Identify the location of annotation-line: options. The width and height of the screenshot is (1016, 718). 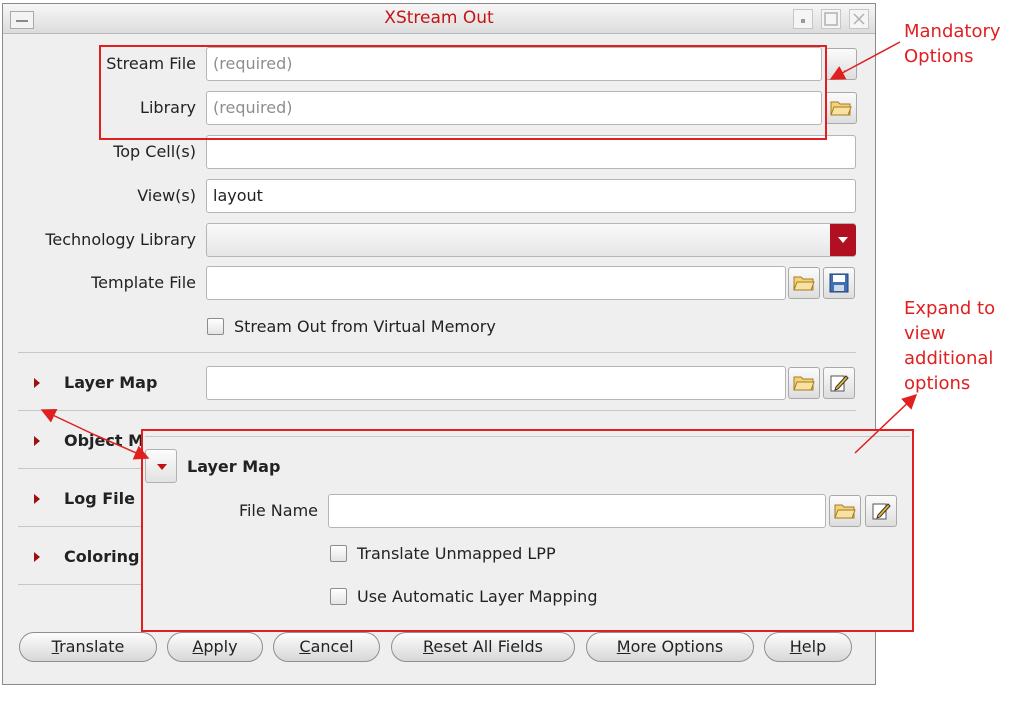
(937, 383).